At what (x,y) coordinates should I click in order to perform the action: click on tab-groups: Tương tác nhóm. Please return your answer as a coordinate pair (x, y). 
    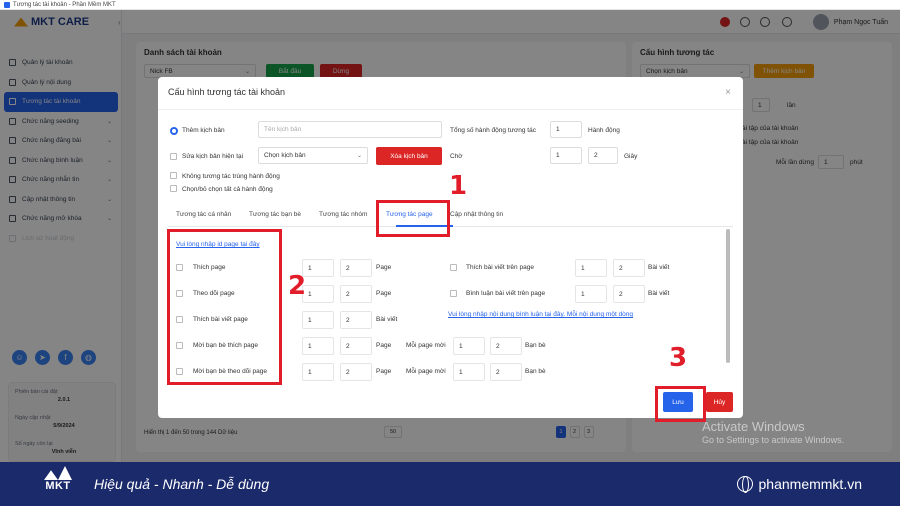
    Looking at the image, I should click on (343, 214).